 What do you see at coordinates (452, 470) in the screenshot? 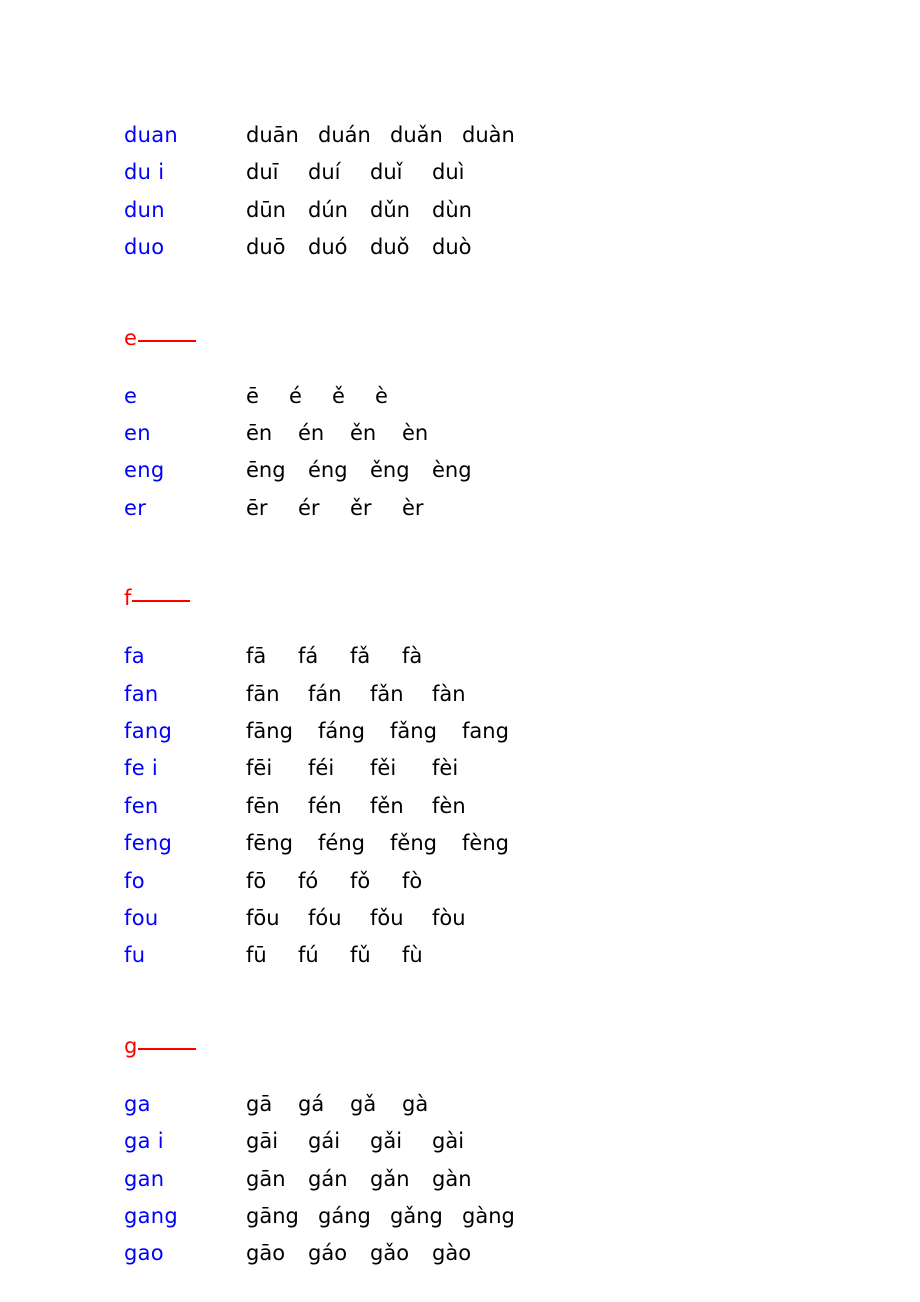
I see `toned-syllable: èng` at bounding box center [452, 470].